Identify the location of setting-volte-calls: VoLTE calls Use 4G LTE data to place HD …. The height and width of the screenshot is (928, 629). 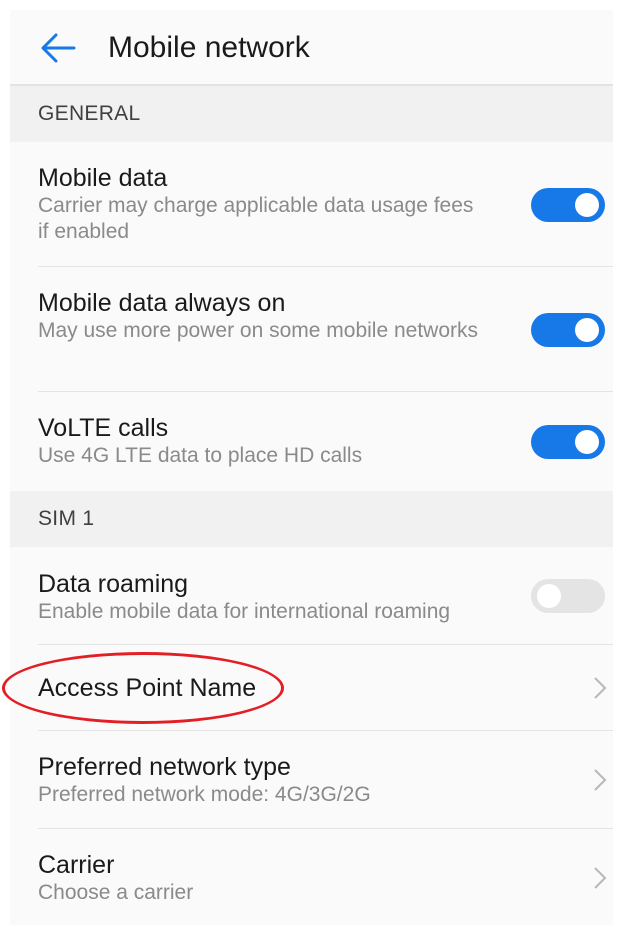
(311, 441).